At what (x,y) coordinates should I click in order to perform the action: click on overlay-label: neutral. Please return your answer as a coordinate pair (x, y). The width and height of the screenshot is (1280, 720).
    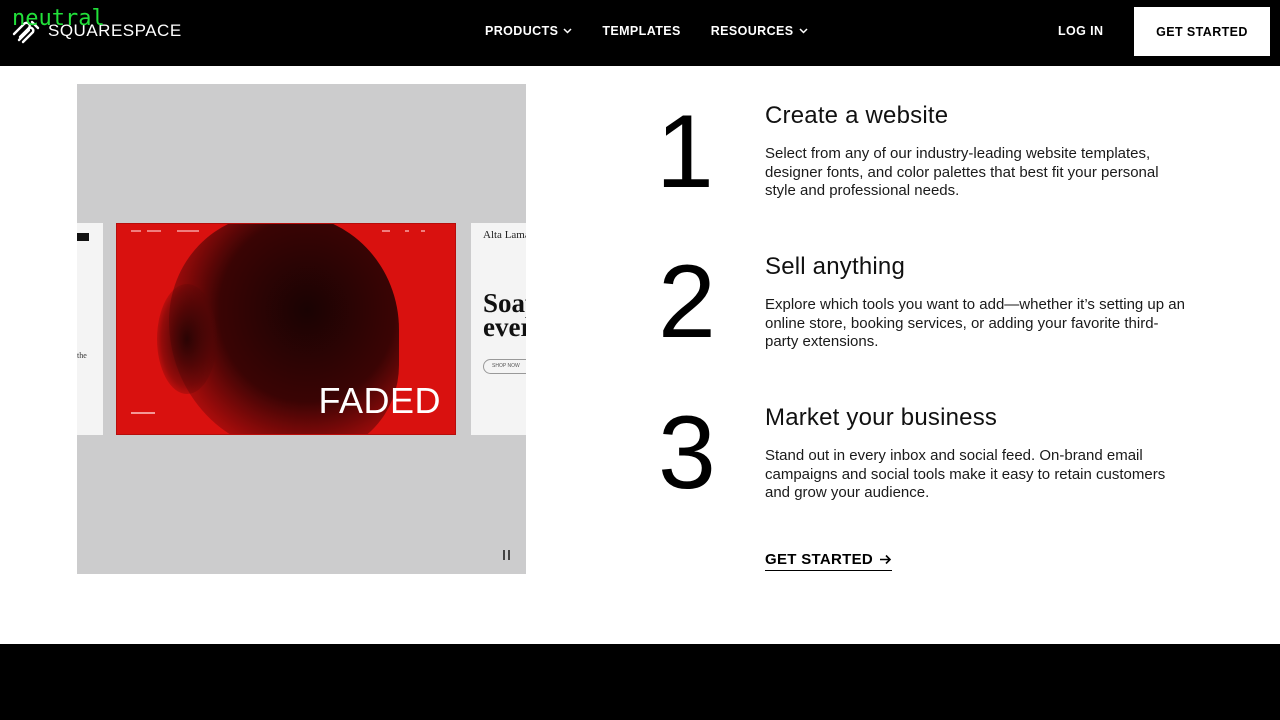
    Looking at the image, I should click on (58, 18).